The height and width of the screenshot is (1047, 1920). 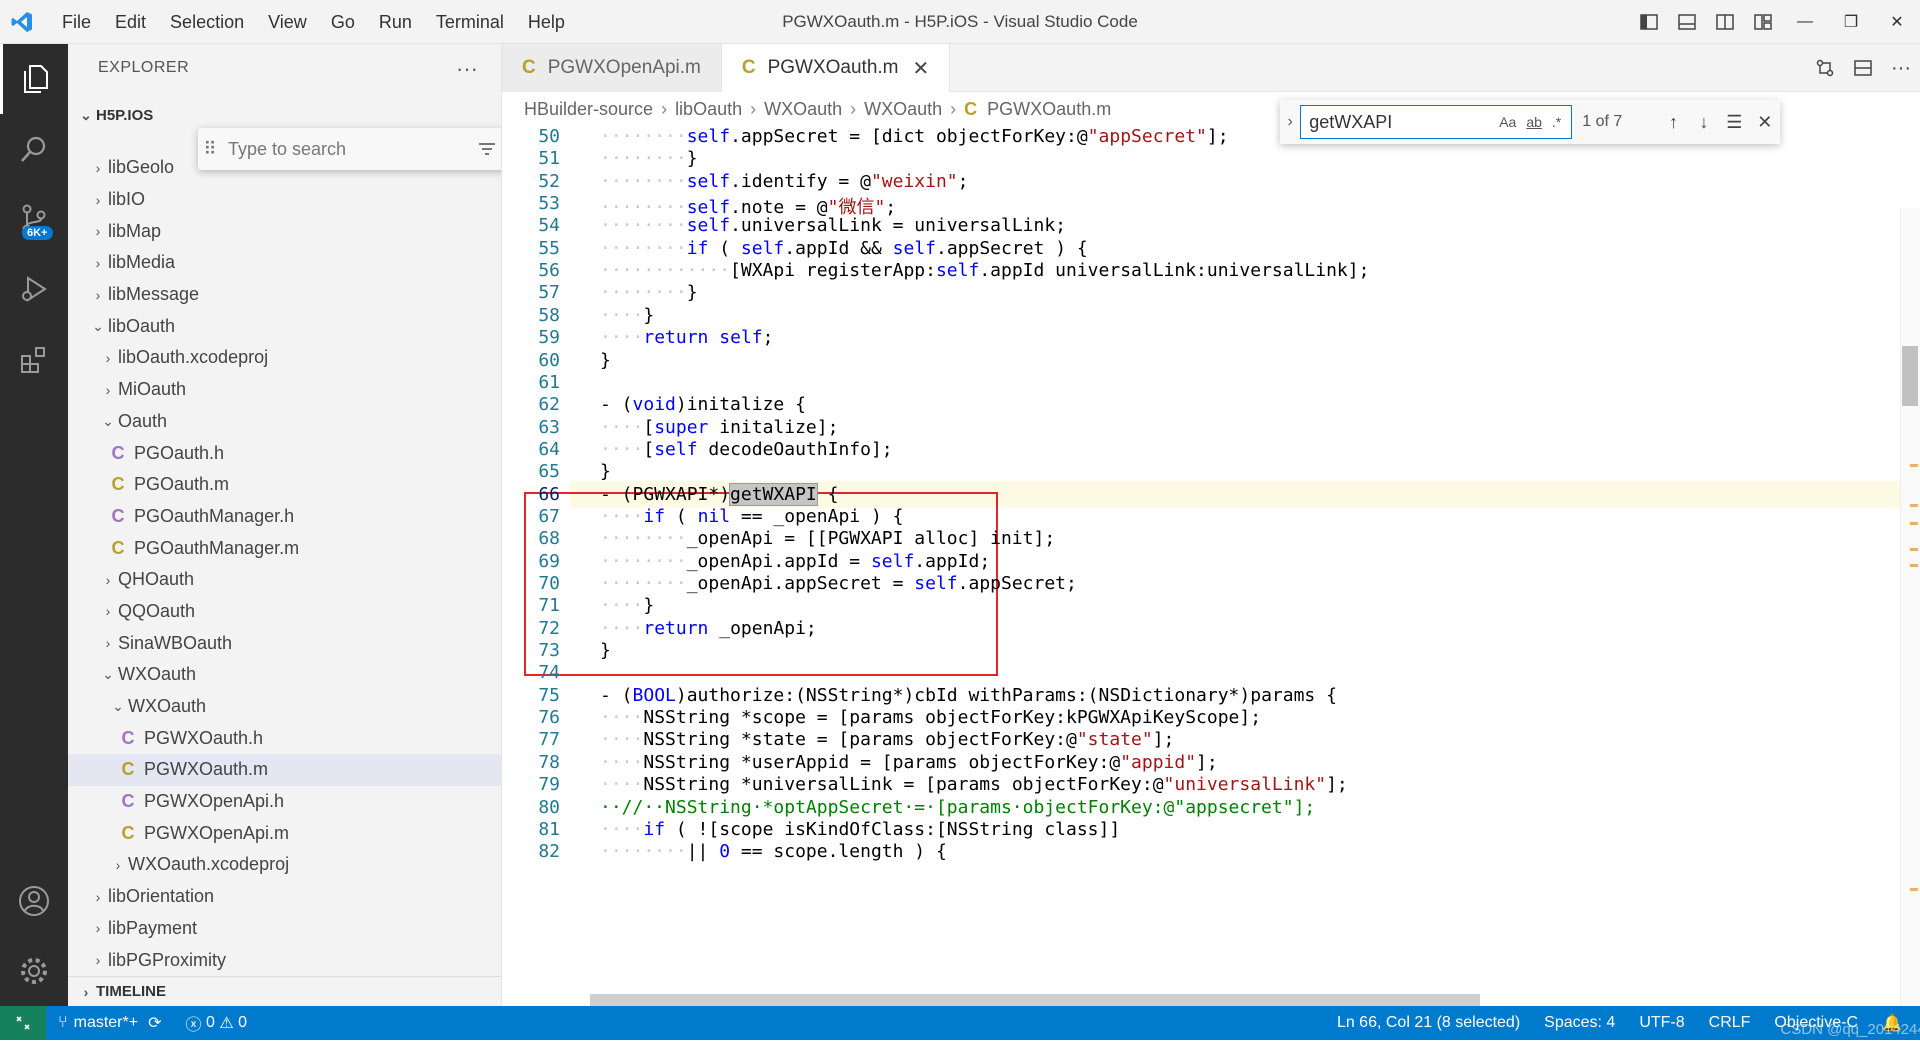 I want to click on source-control-icon: 6K+, so click(x=34, y=219).